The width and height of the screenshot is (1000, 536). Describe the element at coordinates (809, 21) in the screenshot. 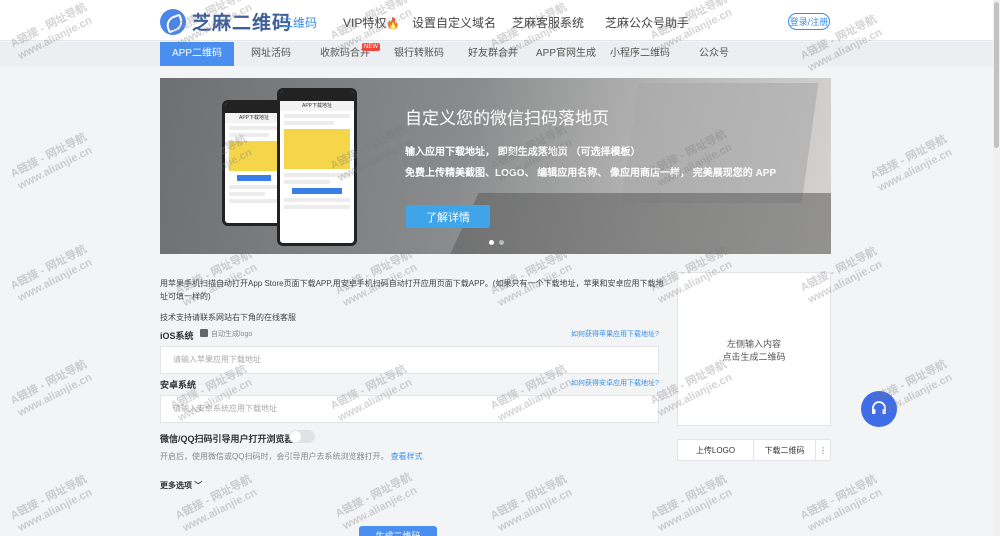

I see `login-button: 登录/注册` at that location.